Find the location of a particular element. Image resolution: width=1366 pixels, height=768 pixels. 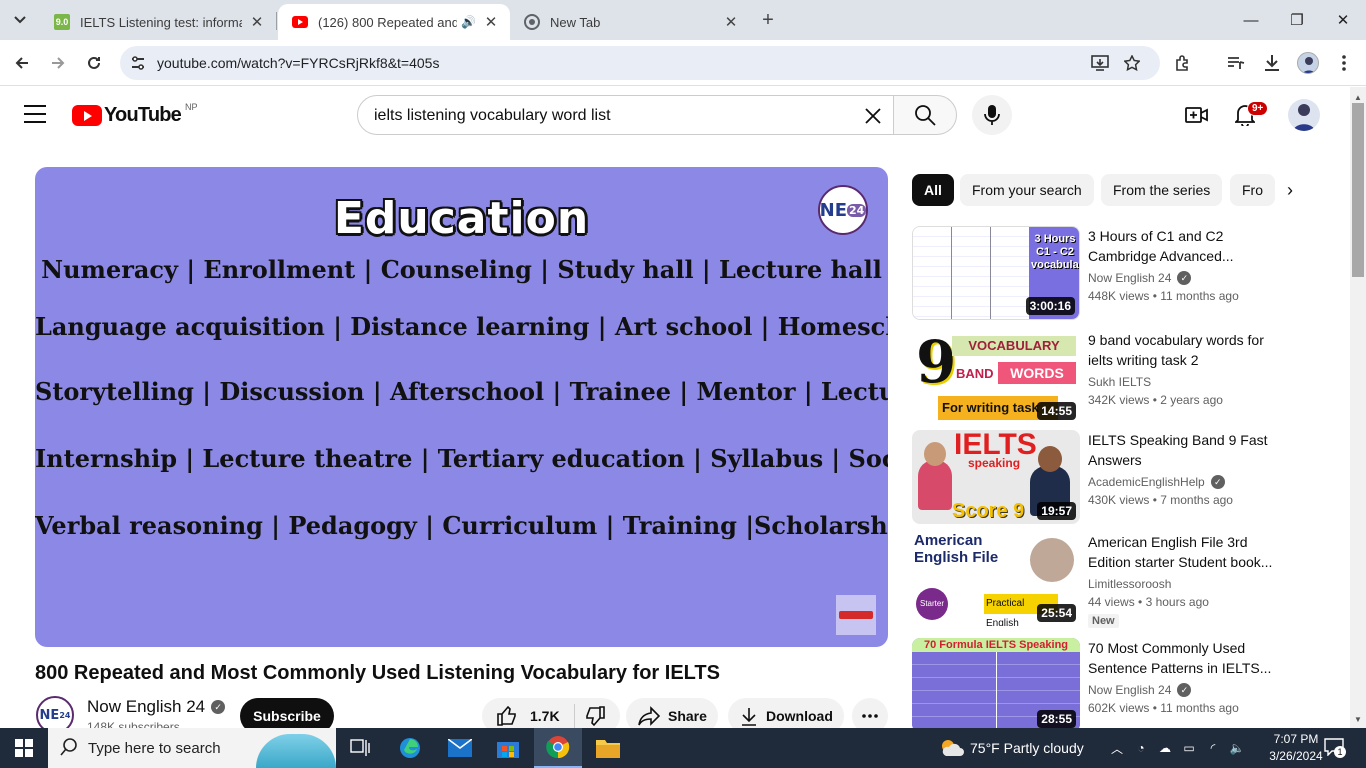

arrow-left-icon is located at coordinates (21, 63).